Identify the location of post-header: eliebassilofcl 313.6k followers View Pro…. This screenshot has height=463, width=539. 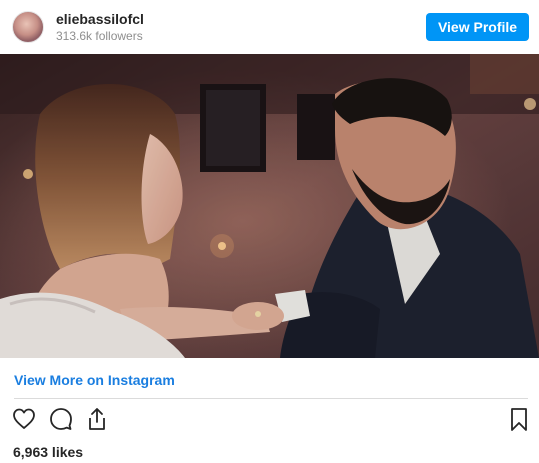
(269, 27).